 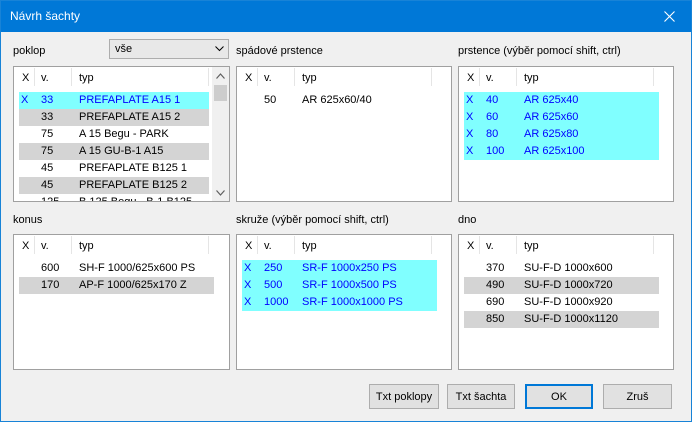 What do you see at coordinates (50, 268) in the screenshot?
I see `row-v-value: 600` at bounding box center [50, 268].